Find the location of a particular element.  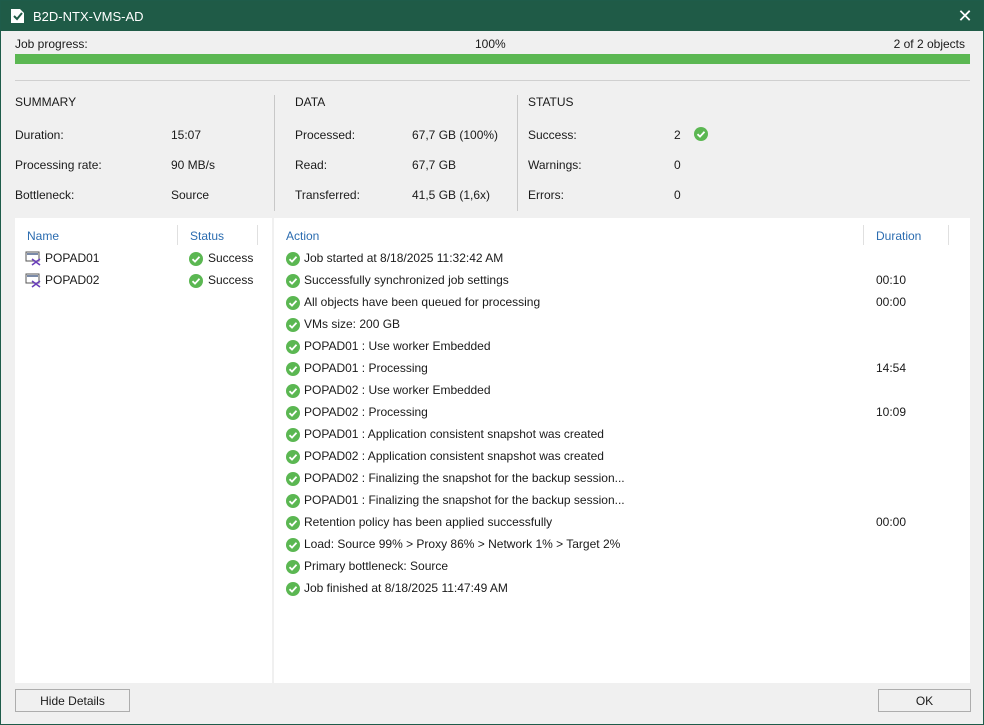

summary-bottleneck-value: Source is located at coordinates (190, 195).